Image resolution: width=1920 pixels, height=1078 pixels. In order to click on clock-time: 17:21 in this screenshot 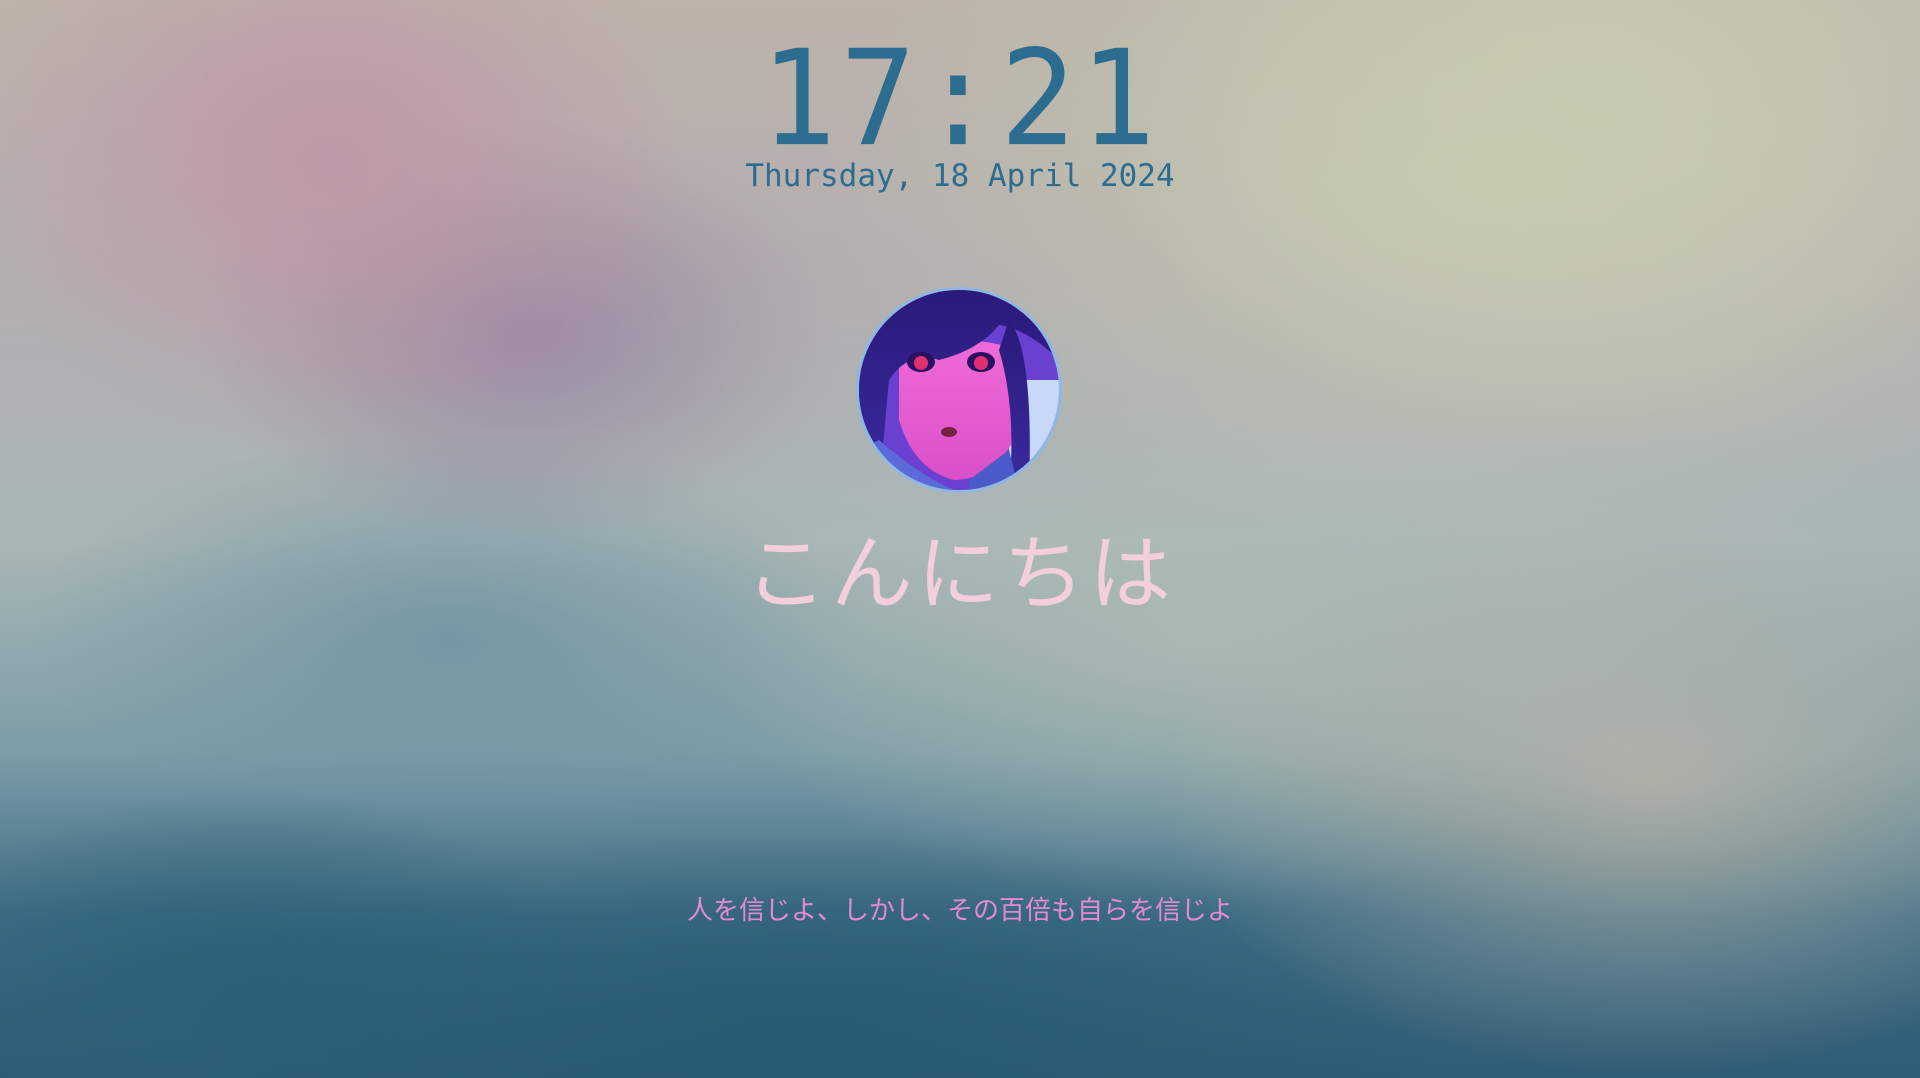, I will do `click(960, 98)`.